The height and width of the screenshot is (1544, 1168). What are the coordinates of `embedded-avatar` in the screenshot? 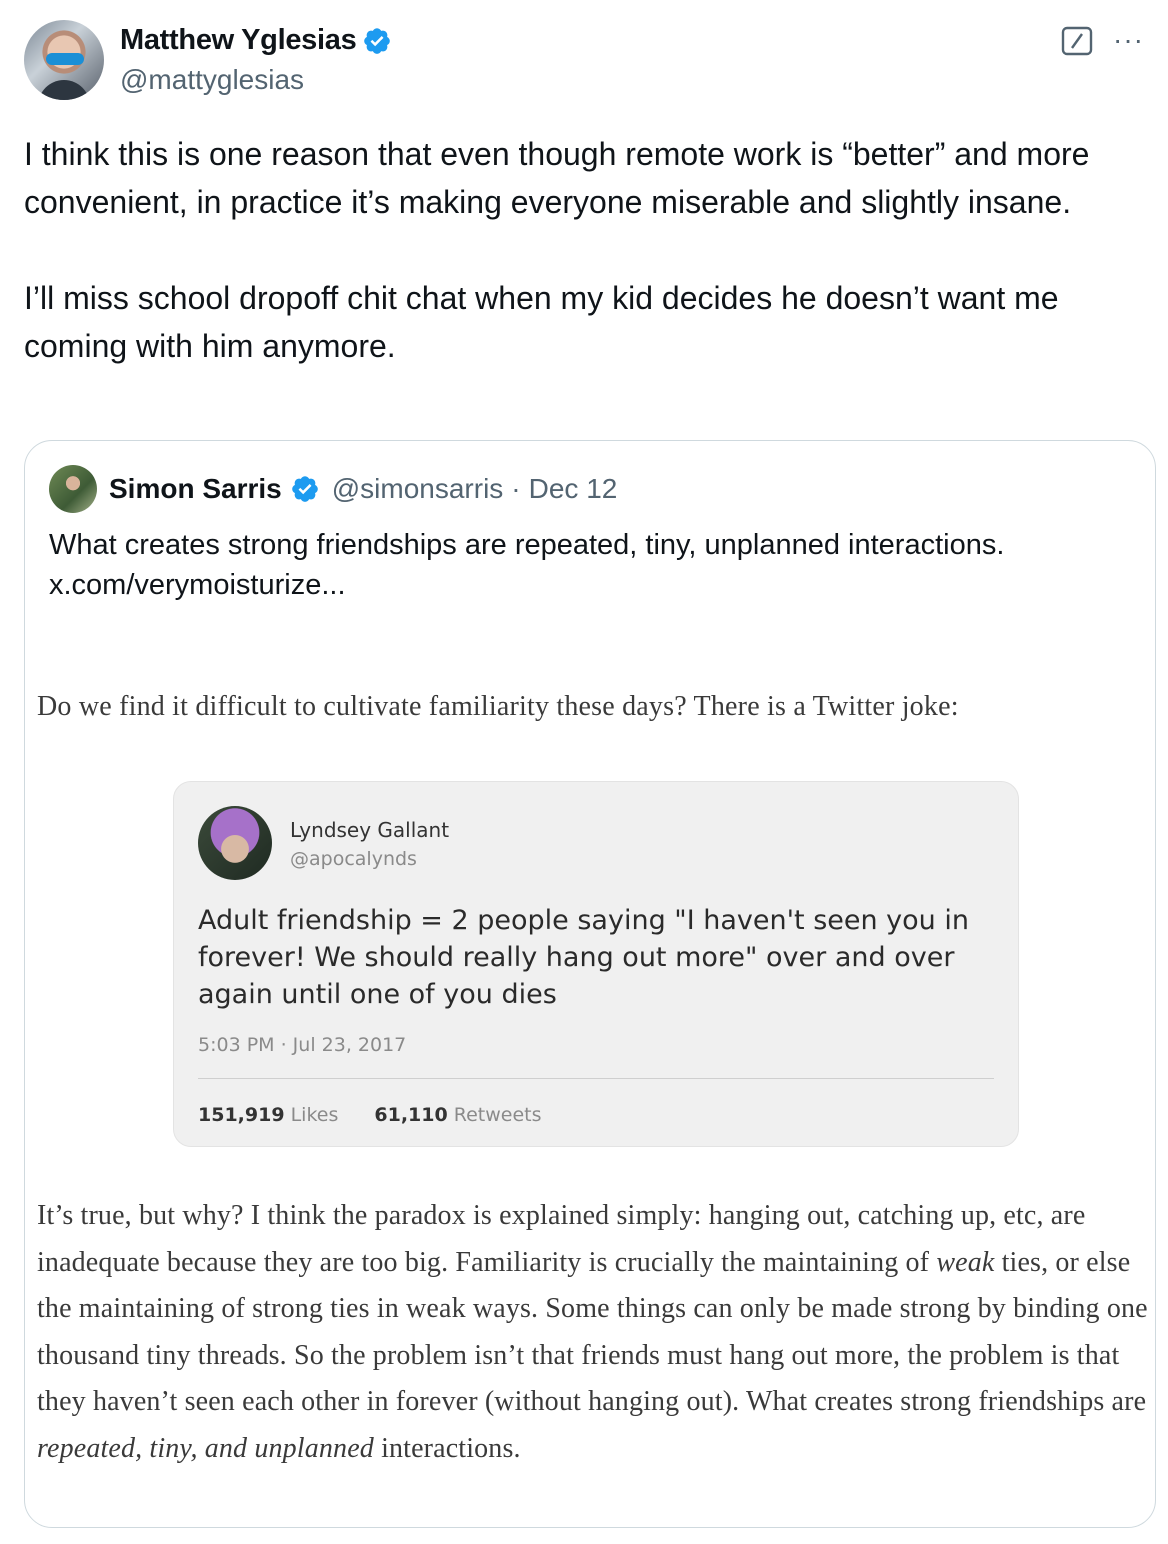 It's located at (235, 843).